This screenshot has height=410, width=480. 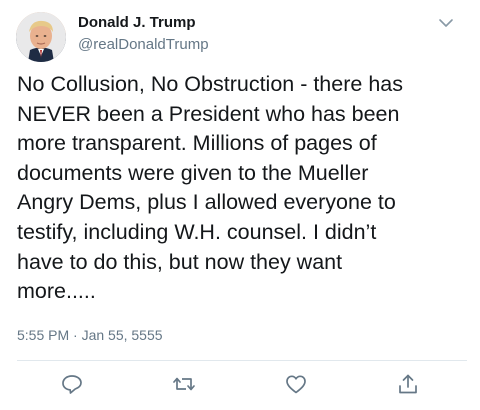 I want to click on reply-icon, so click(x=72, y=384).